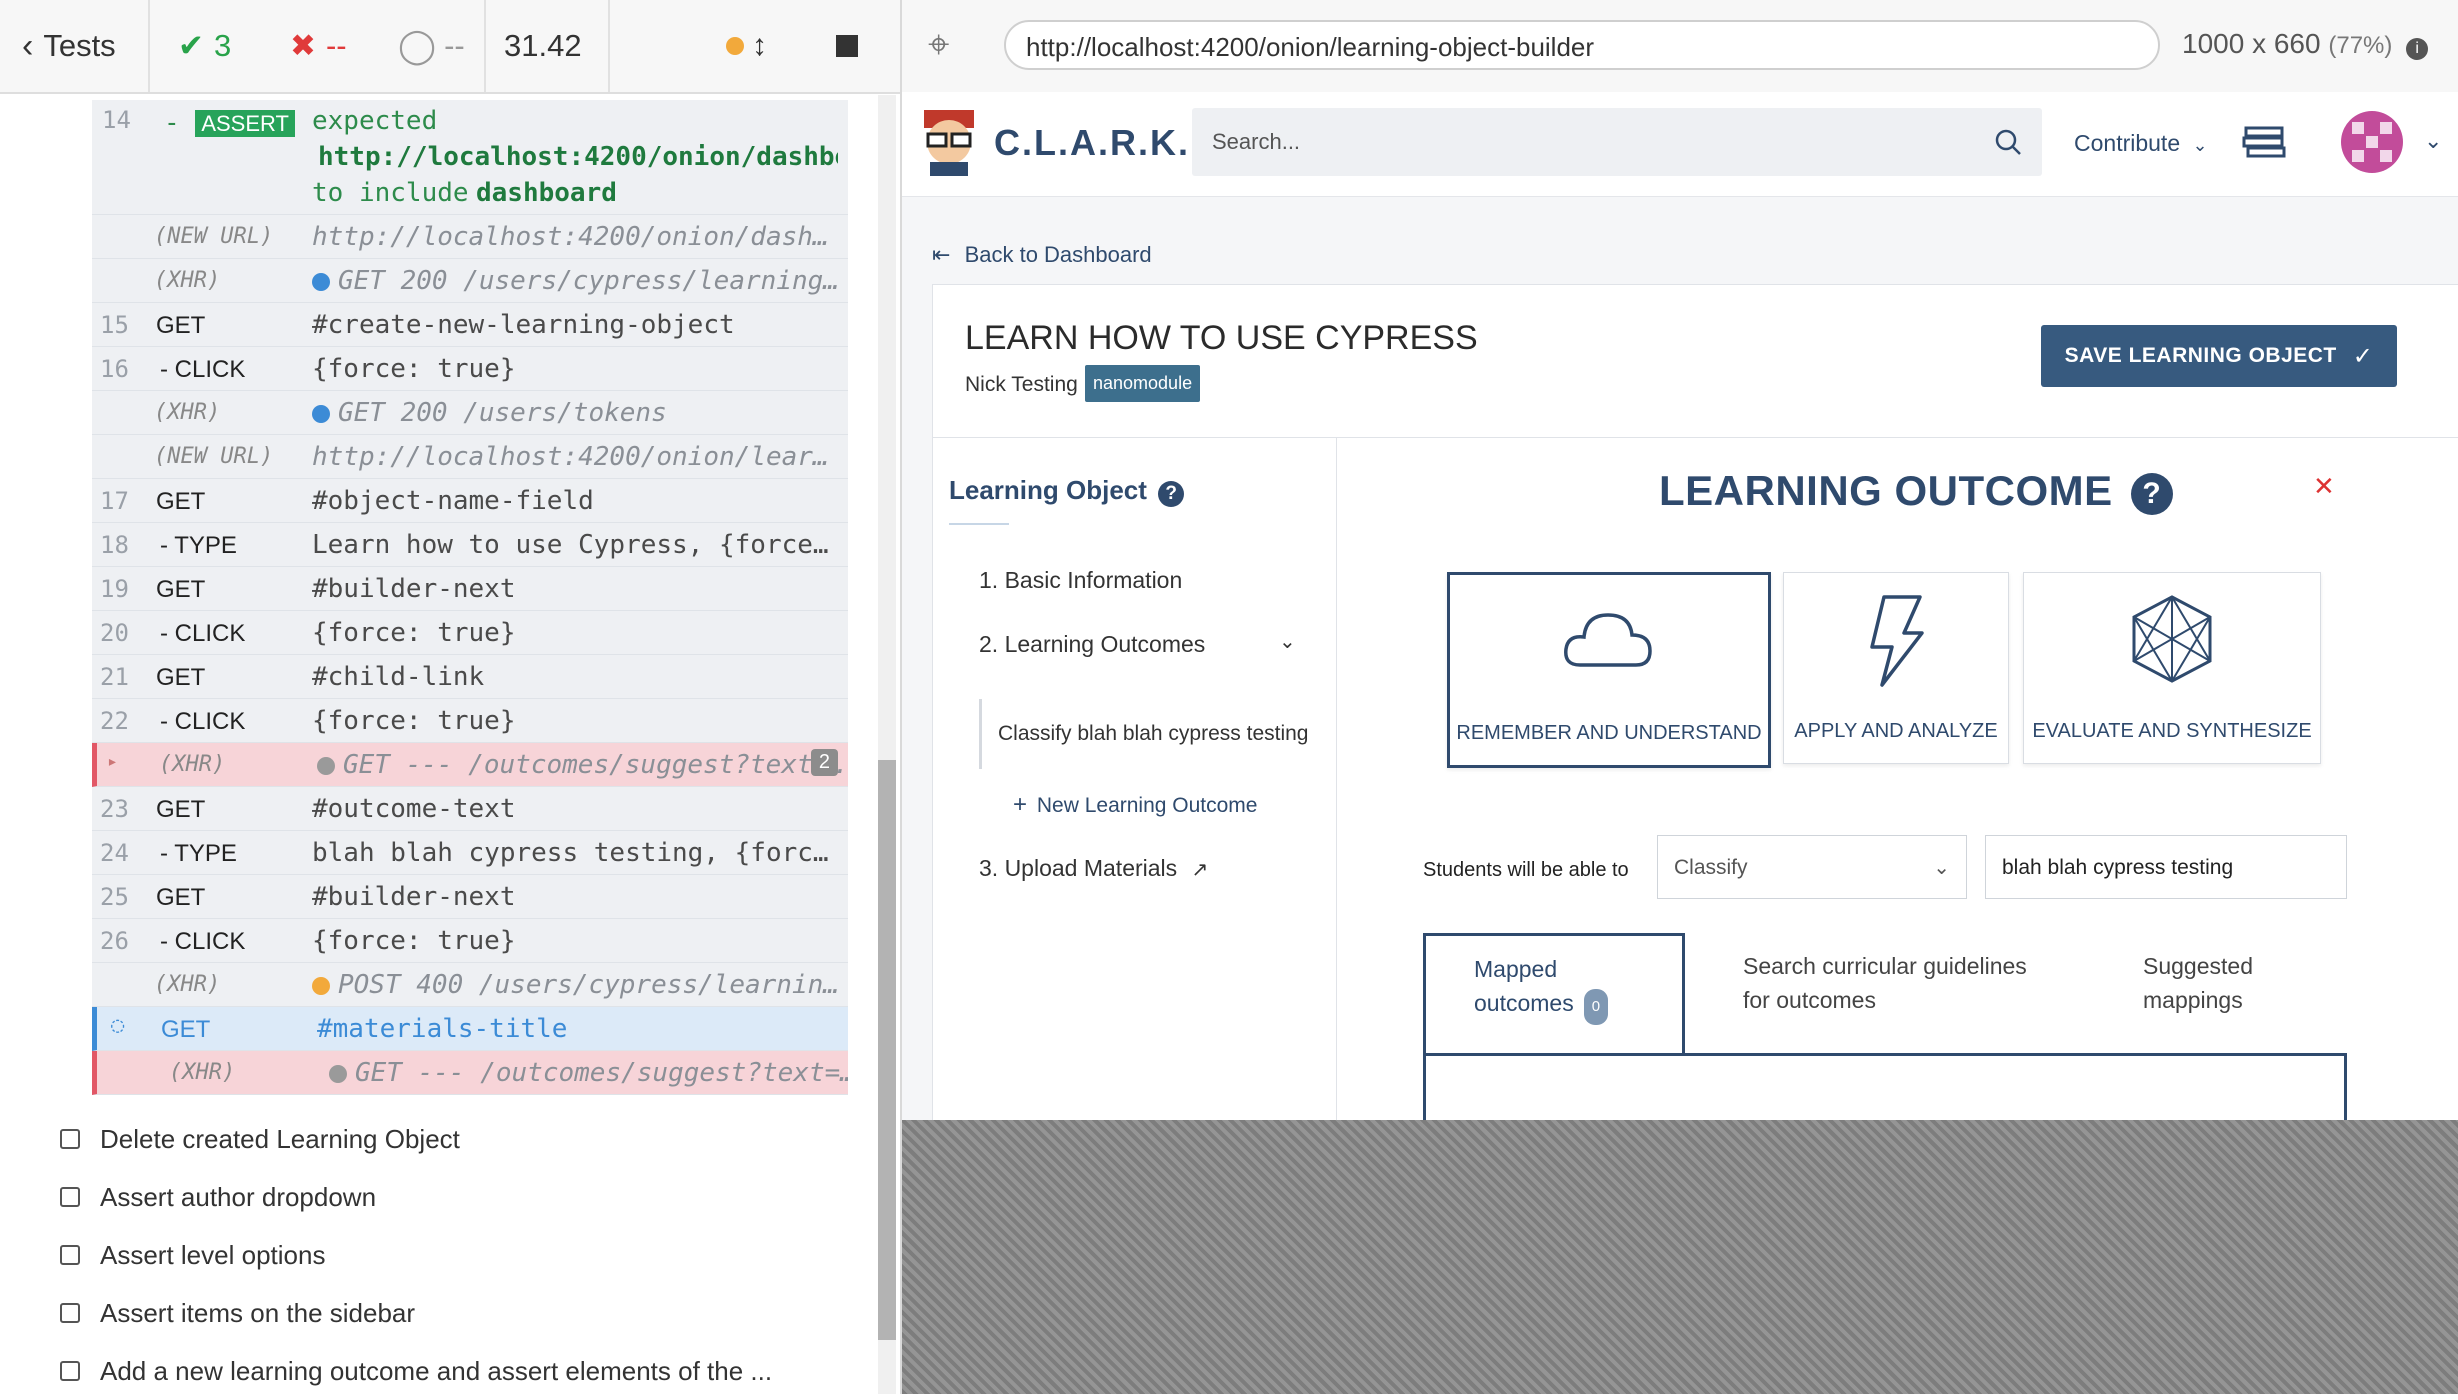 The height and width of the screenshot is (1400, 2458). I want to click on mapped-outcomes-panel, so click(1885, 1086).